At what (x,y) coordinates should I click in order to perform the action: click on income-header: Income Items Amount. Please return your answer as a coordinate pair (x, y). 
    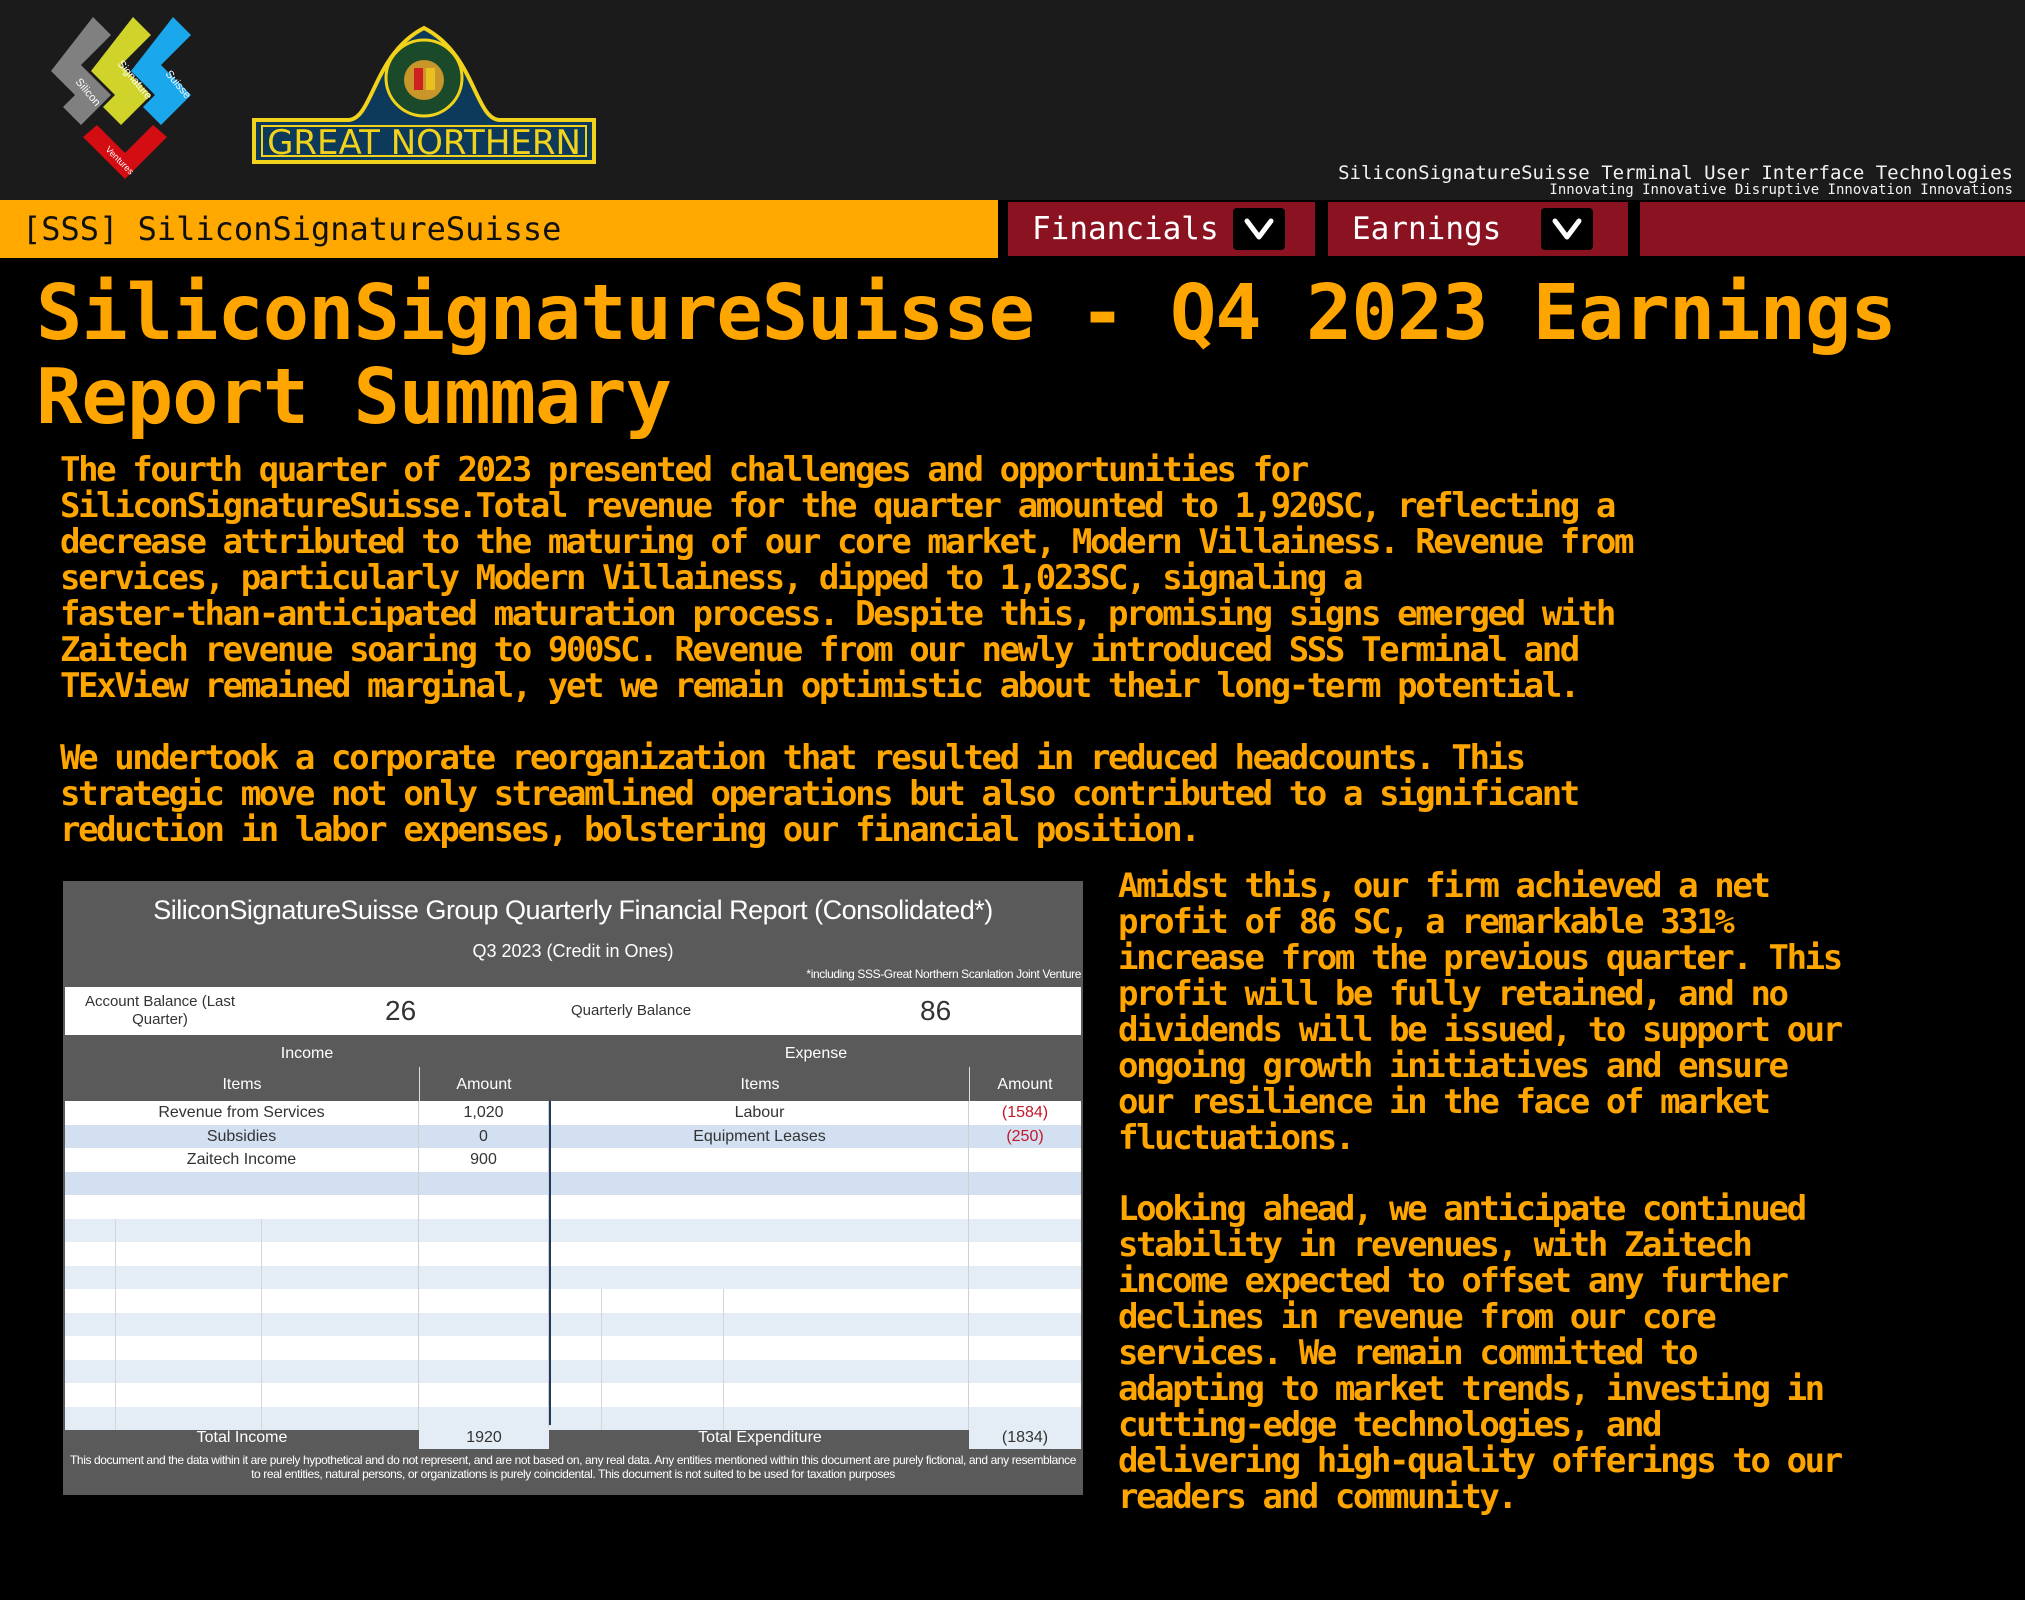
    Looking at the image, I should click on (307, 1069).